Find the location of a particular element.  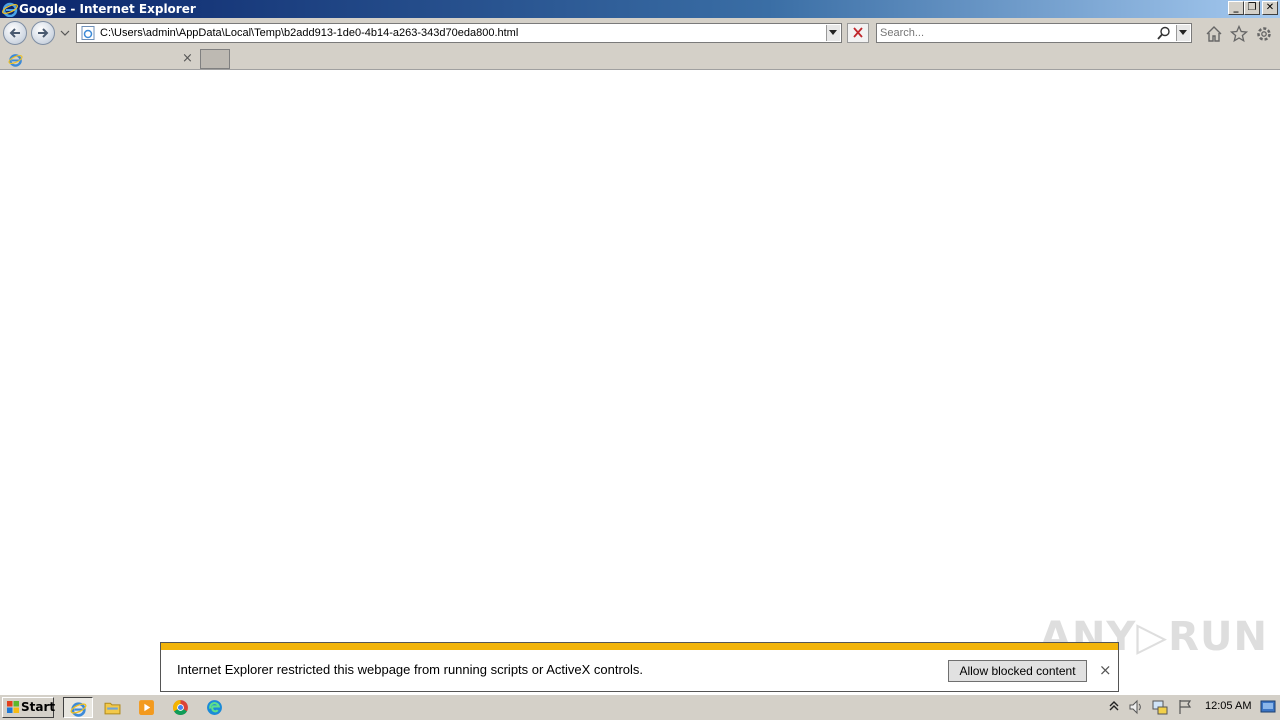

show-hidden-icons-icon is located at coordinates (1114, 706).